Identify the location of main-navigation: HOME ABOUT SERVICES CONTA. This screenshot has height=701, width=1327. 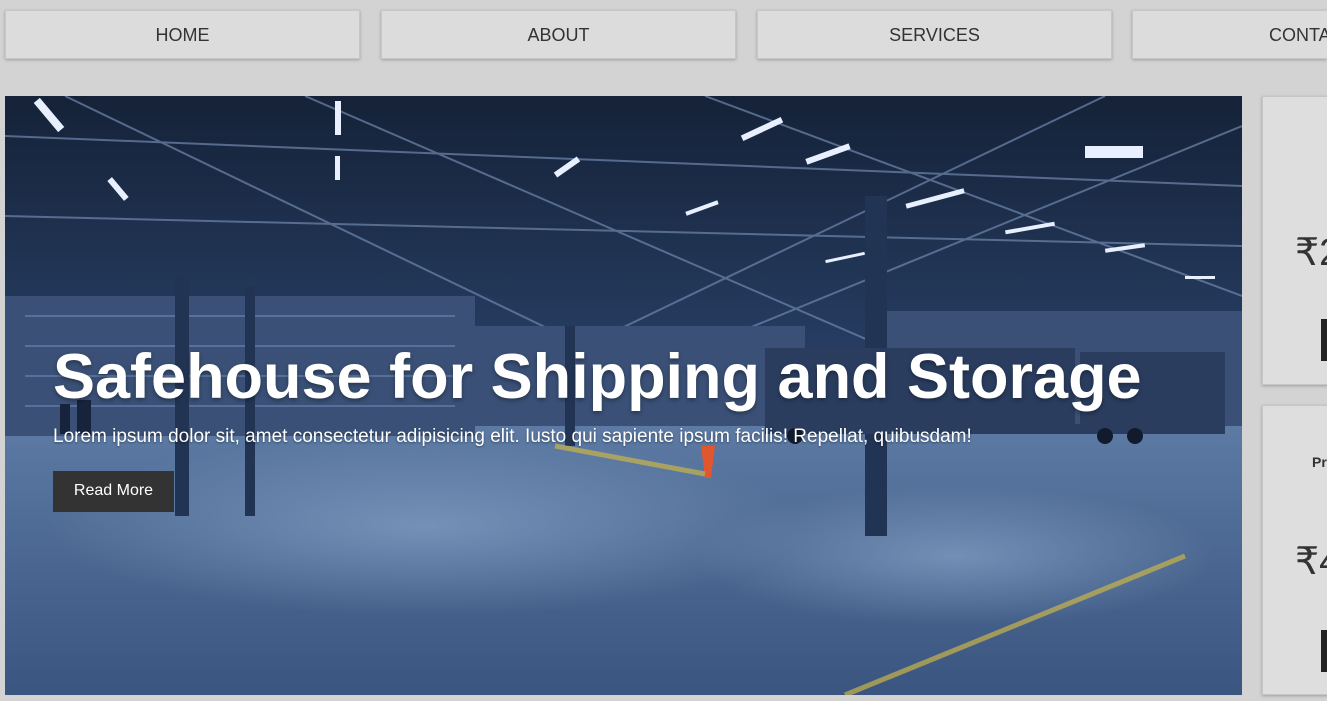
(663, 36).